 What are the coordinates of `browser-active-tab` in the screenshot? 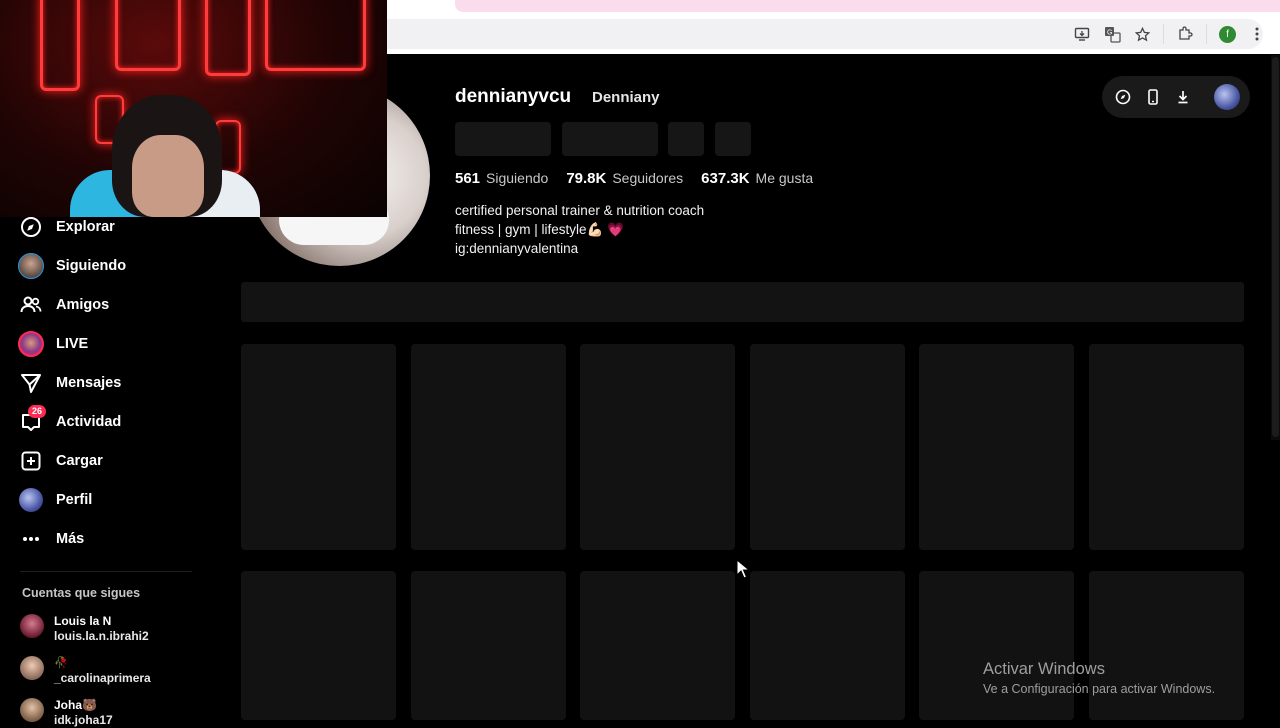 It's located at (867, 6).